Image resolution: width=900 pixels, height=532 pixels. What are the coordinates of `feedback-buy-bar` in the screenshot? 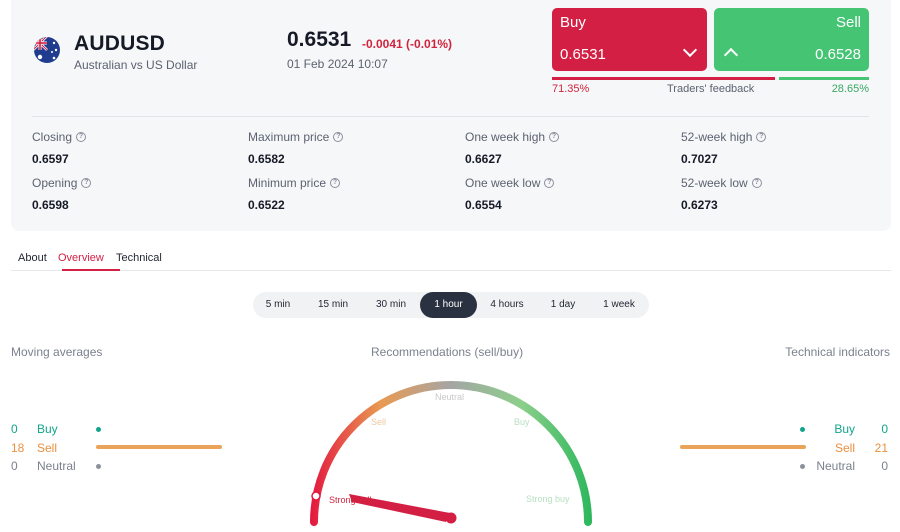 It's located at (663, 78).